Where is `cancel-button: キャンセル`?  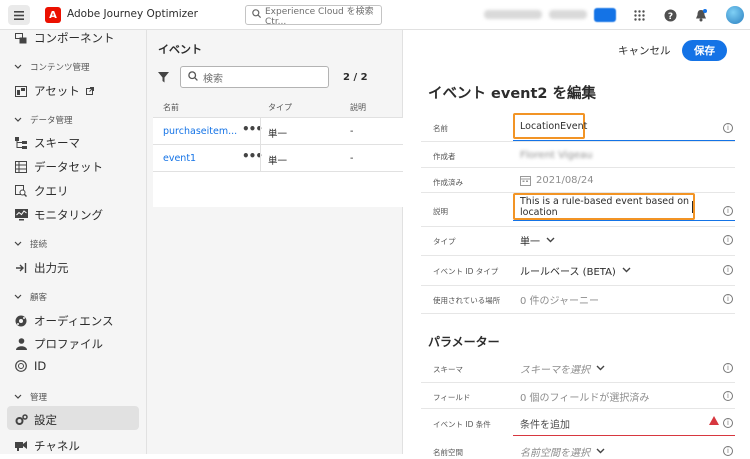 cancel-button: キャンセル is located at coordinates (644, 50).